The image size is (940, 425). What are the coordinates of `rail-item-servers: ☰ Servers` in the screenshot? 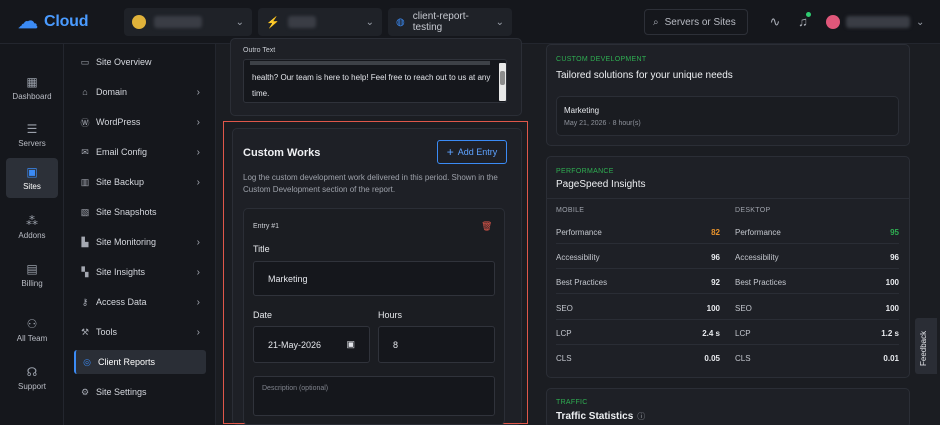 It's located at (32, 135).